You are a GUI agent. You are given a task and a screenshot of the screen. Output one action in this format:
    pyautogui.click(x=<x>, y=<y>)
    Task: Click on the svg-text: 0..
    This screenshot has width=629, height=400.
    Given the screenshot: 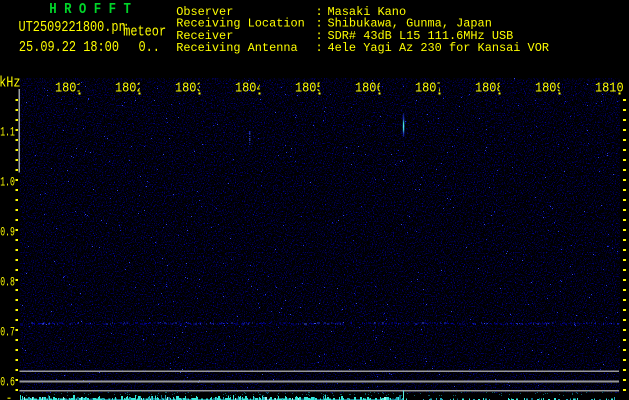 What is the action you would take?
    pyautogui.click(x=149, y=47)
    